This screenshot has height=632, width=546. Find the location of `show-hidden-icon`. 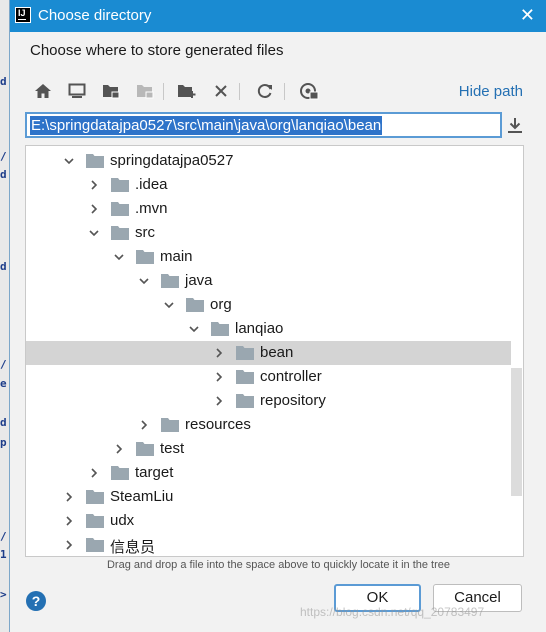

show-hidden-icon is located at coordinates (309, 91).